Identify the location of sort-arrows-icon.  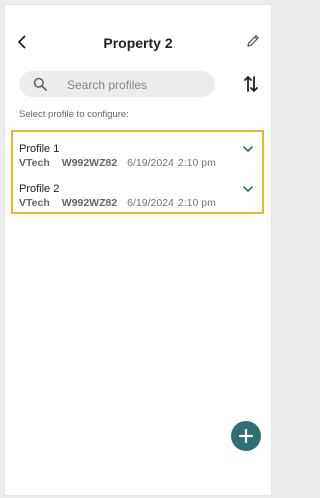
(251, 84).